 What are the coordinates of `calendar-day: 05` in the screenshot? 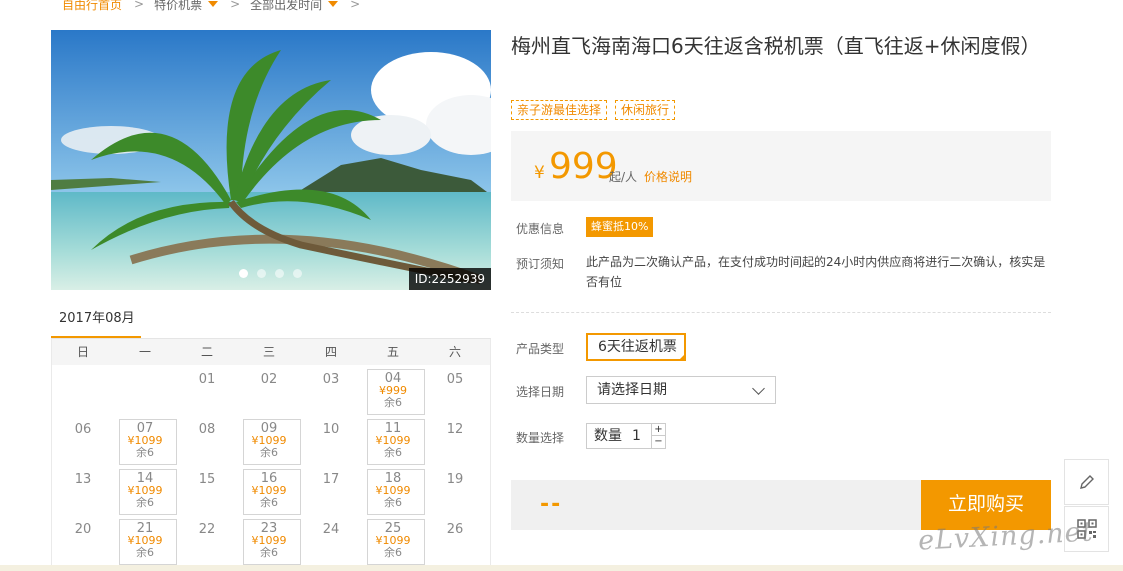 It's located at (455, 390).